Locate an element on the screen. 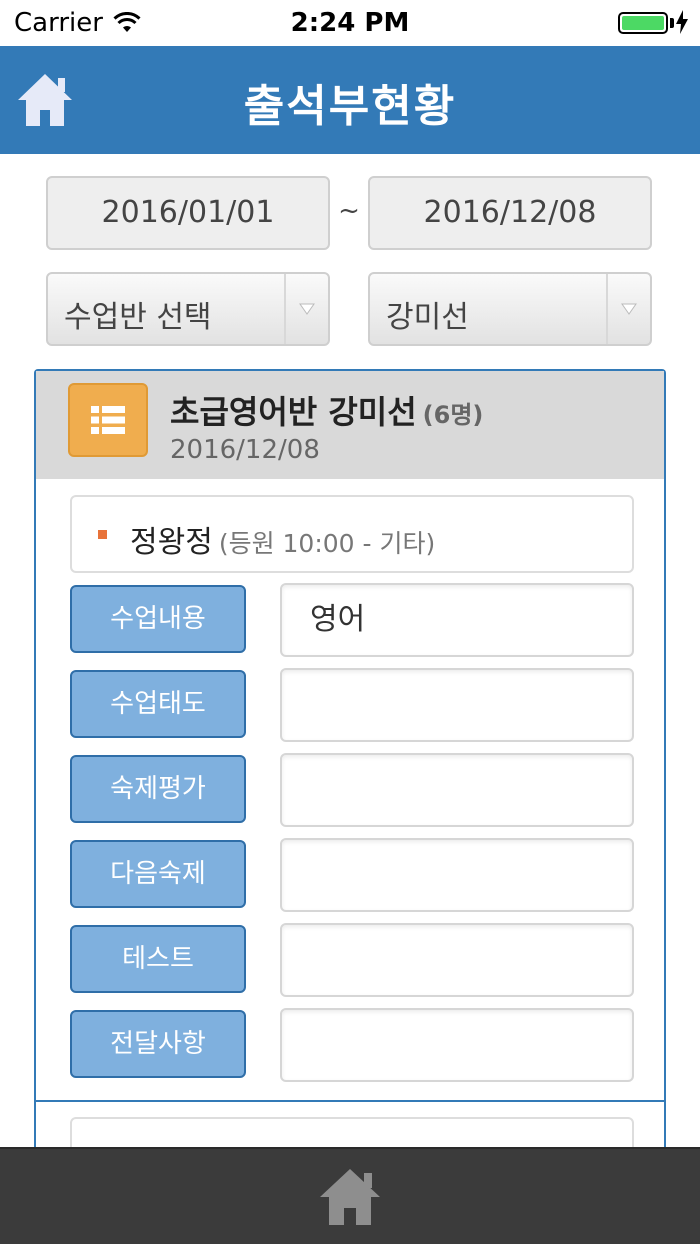  class-select-arrow is located at coordinates (306, 309).